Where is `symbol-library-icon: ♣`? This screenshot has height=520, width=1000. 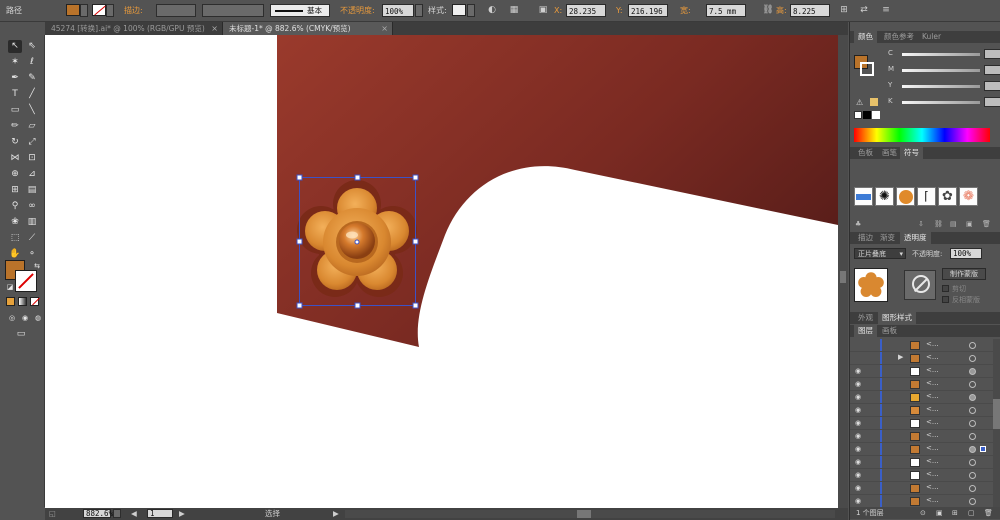 symbol-library-icon: ♣ is located at coordinates (858, 224).